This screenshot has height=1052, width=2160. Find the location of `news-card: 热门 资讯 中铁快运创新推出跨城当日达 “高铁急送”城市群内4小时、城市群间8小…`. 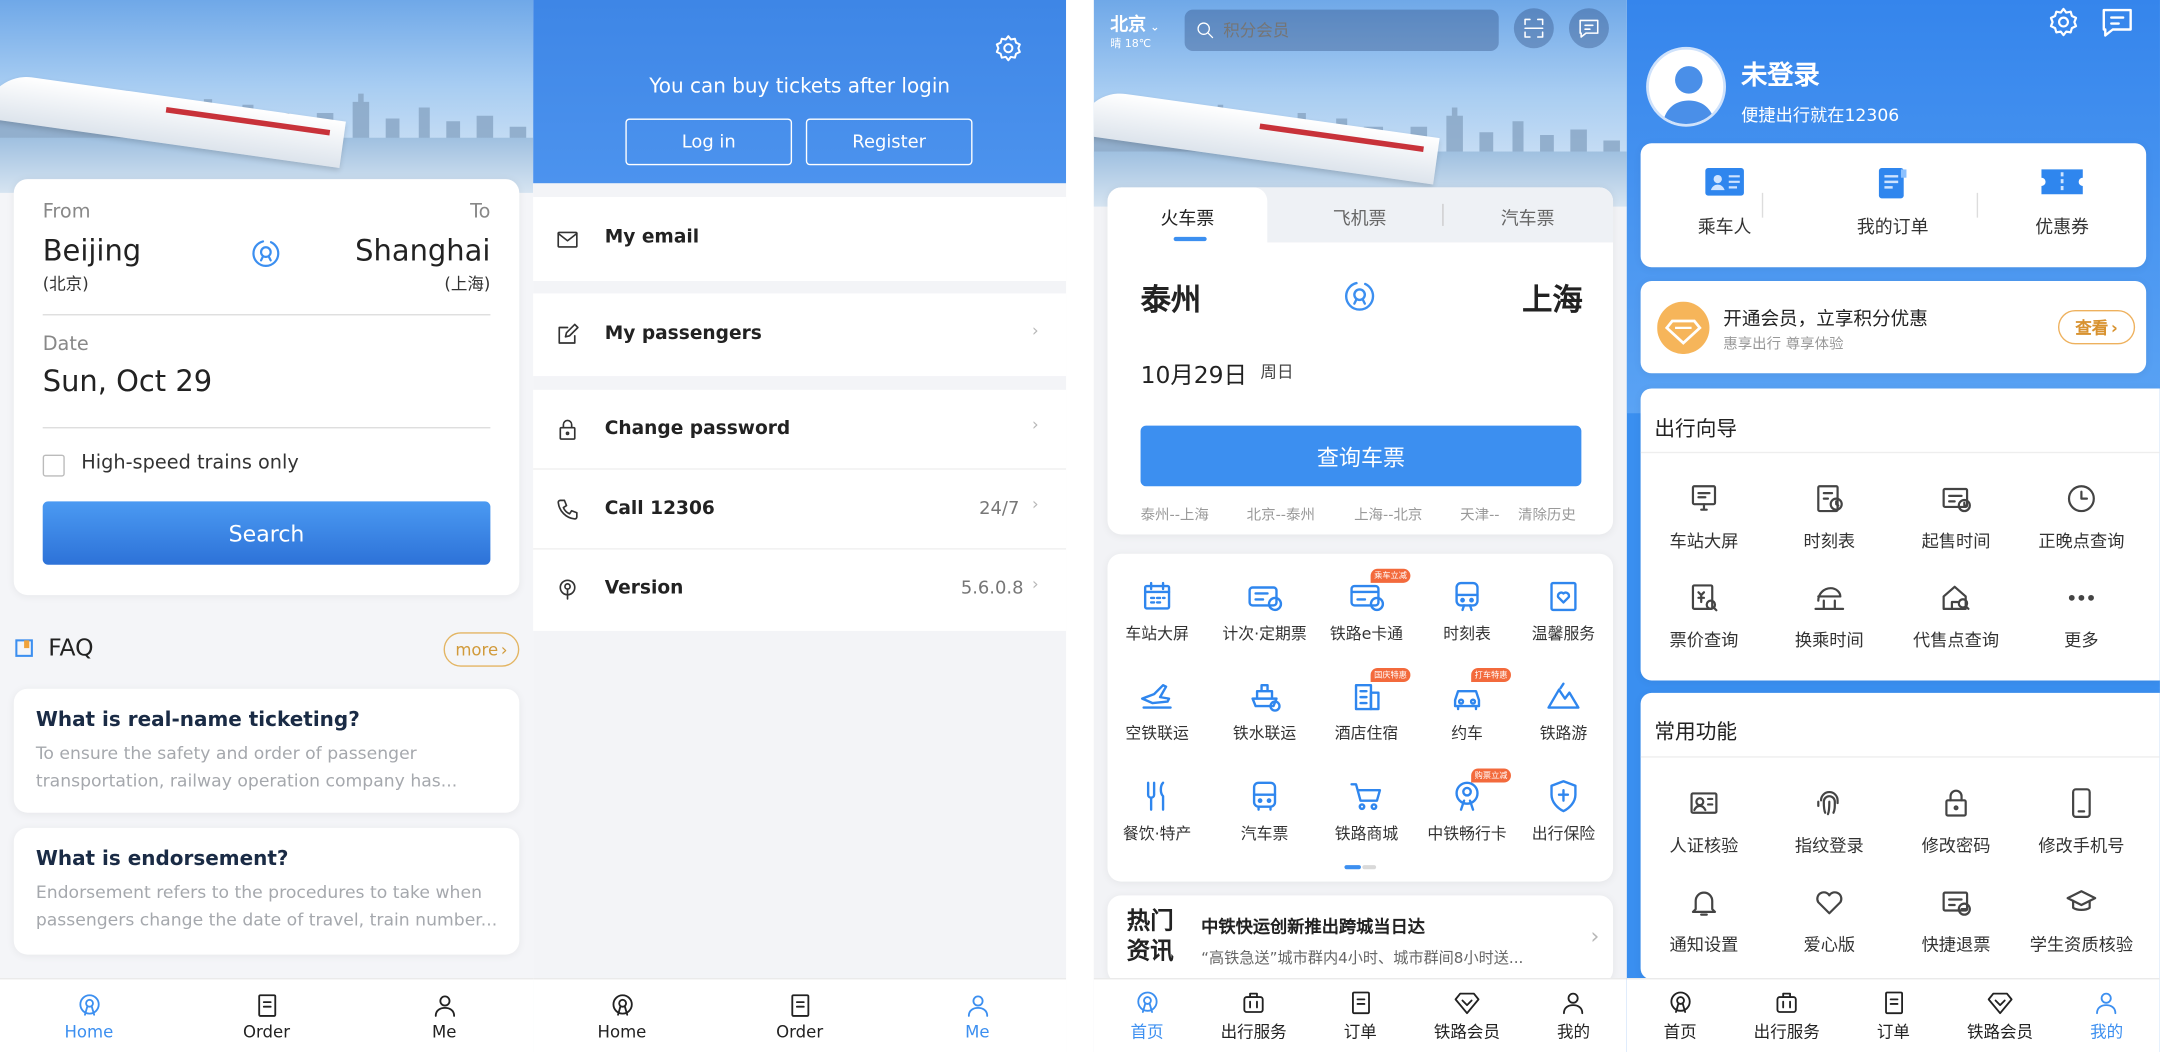

news-card: 热门 资讯 中铁快运创新推出跨城当日达 “高铁急送”城市群内4小时、城市群间8小… is located at coordinates (1360, 939).